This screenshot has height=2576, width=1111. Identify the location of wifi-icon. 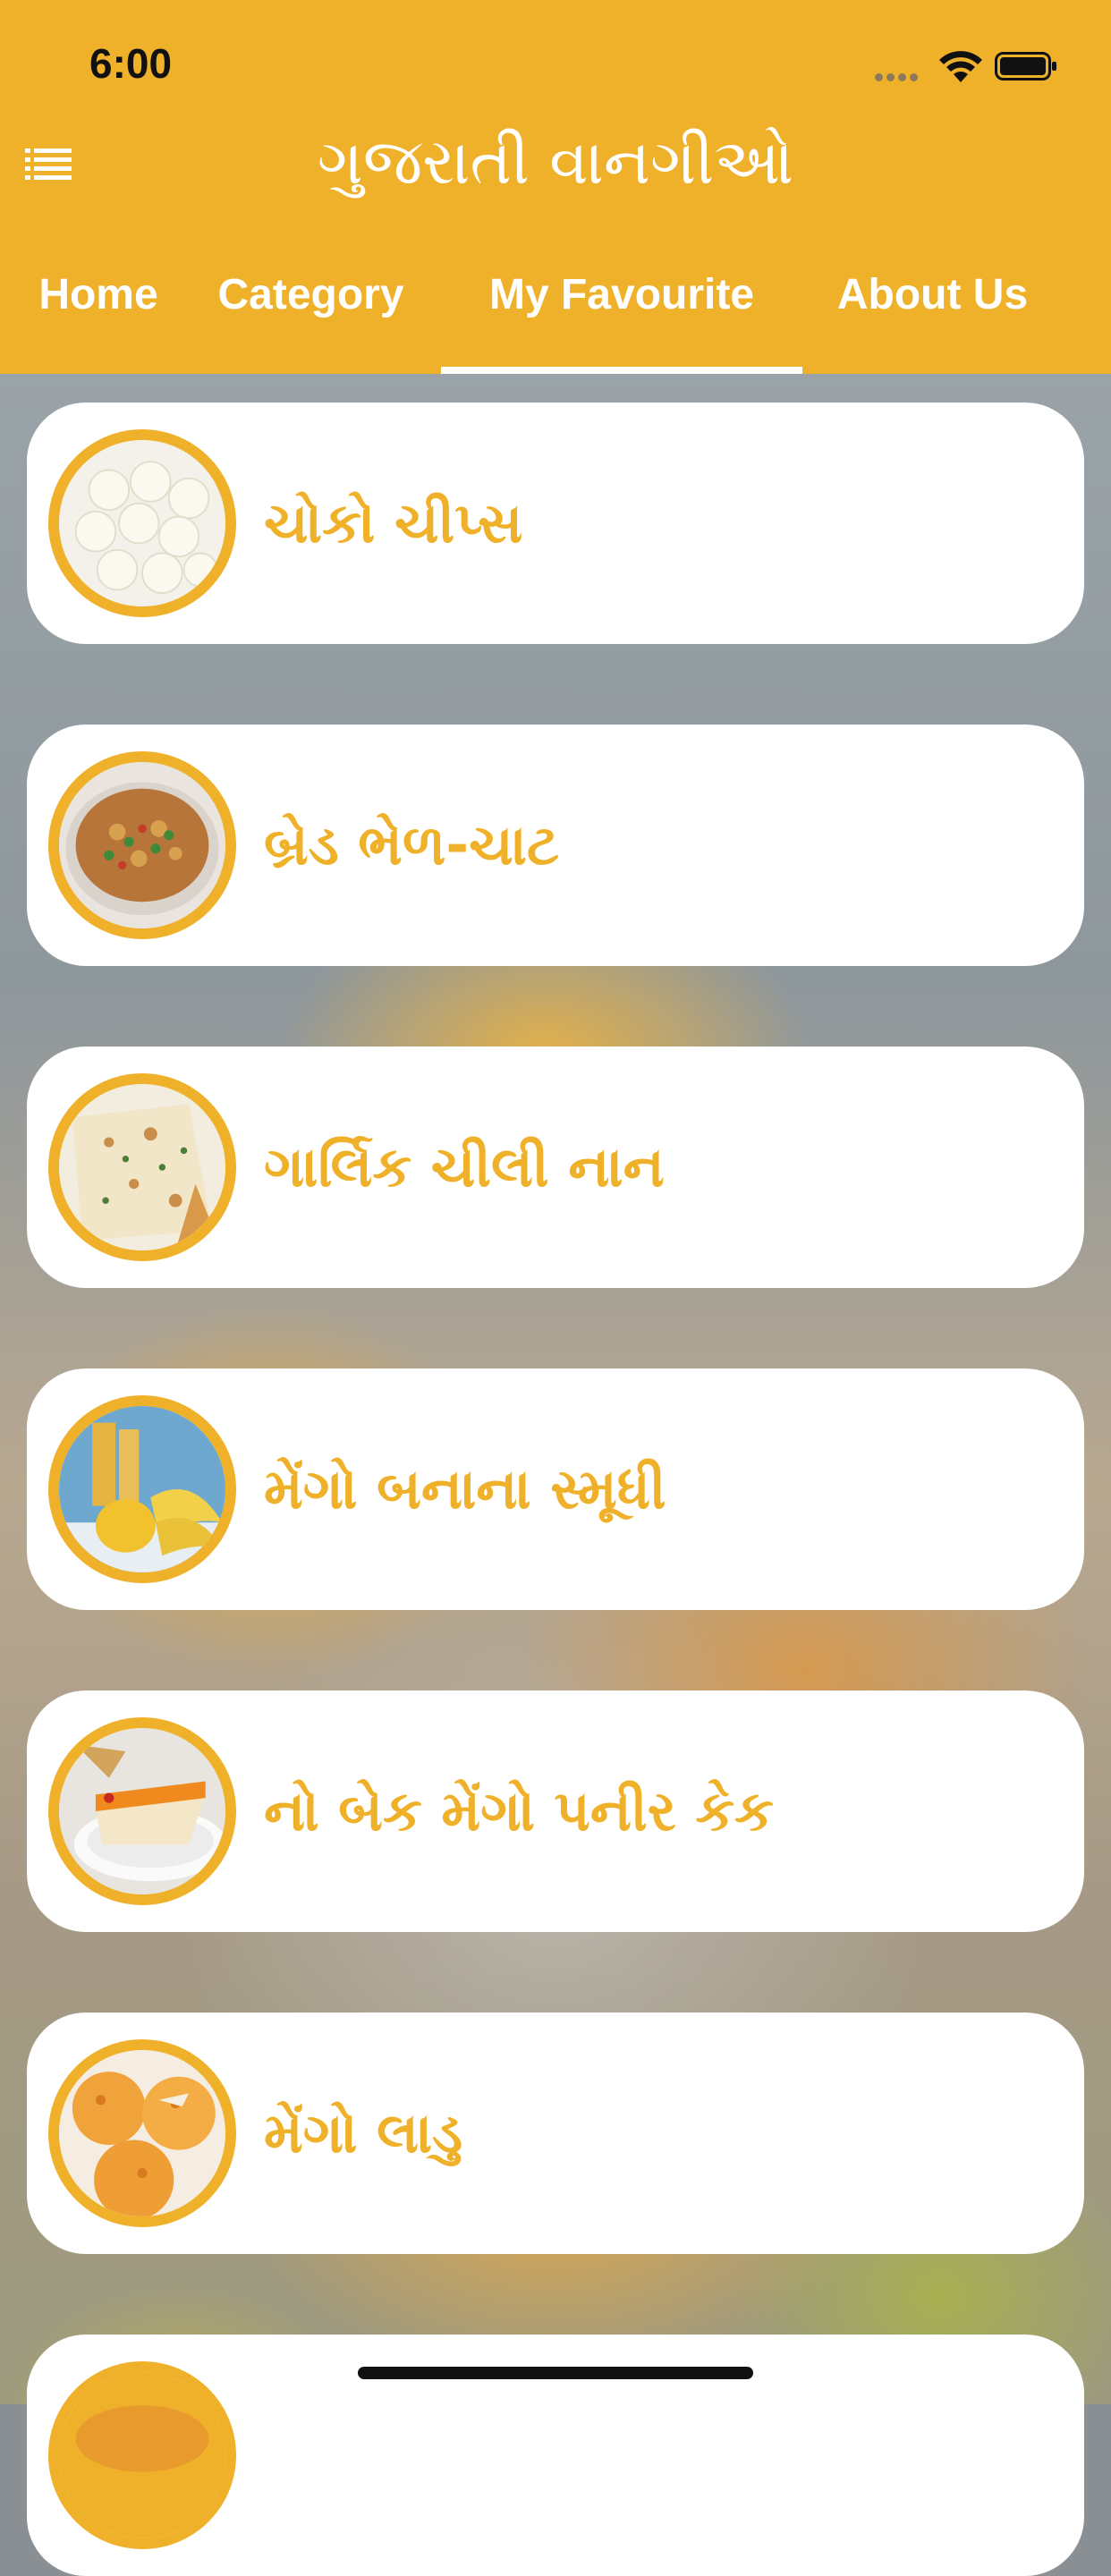
(960, 66).